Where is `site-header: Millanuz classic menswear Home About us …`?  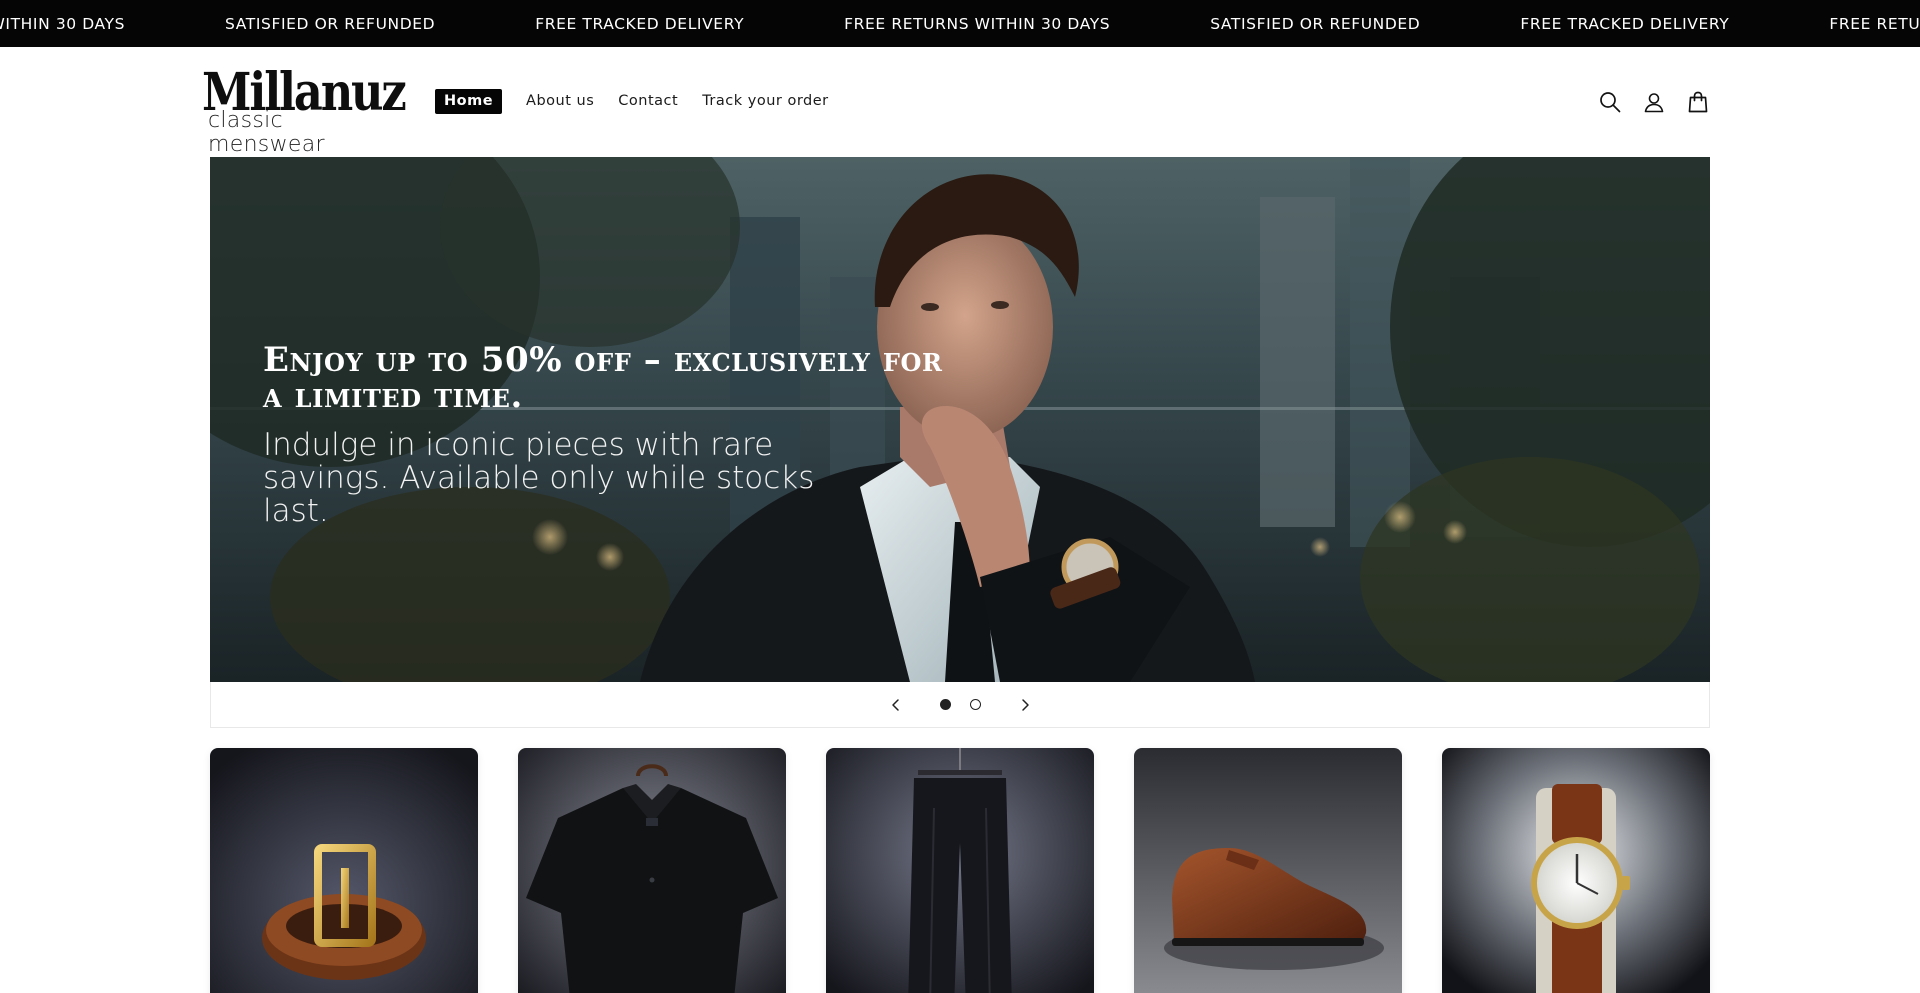
site-header: Millanuz classic menswear Home About us … is located at coordinates (960, 102).